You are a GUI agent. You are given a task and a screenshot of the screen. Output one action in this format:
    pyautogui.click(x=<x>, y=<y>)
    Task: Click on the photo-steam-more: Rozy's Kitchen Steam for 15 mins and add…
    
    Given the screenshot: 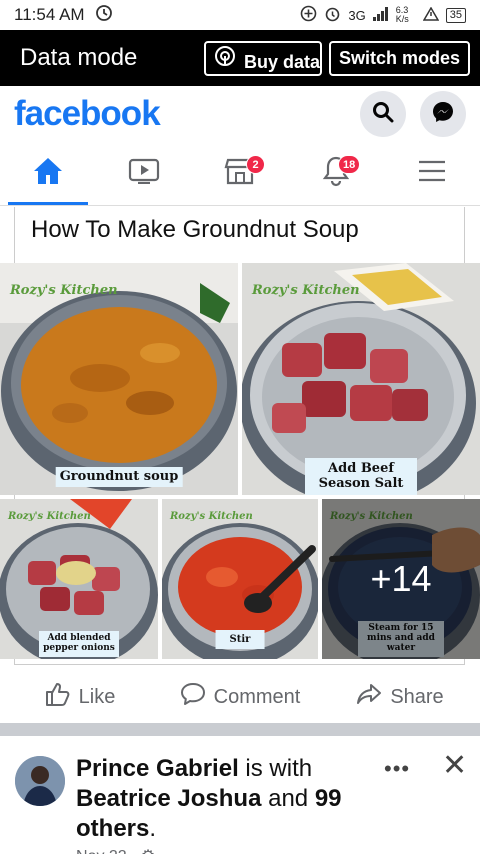 What is the action you would take?
    pyautogui.click(x=401, y=579)
    